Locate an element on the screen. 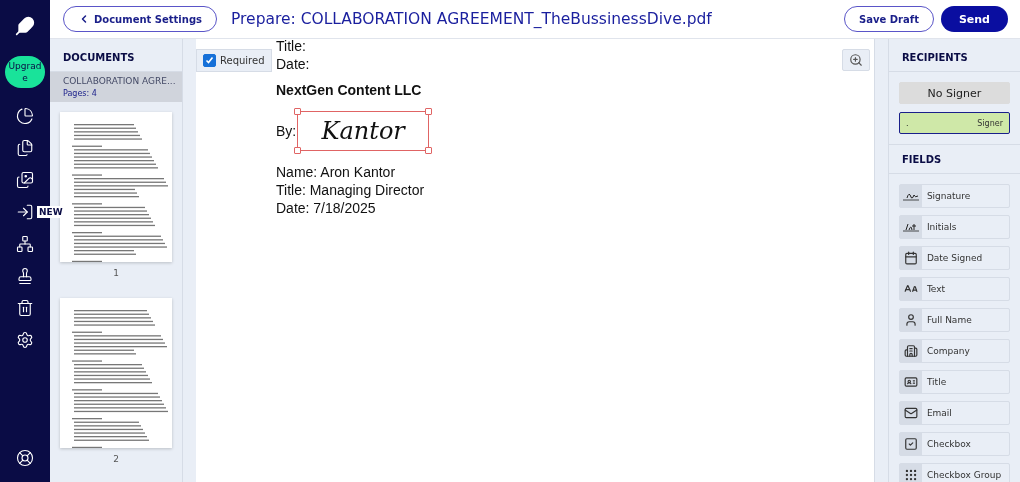 The width and height of the screenshot is (1020, 482). field-item: Checkbox Group is located at coordinates (954, 472).